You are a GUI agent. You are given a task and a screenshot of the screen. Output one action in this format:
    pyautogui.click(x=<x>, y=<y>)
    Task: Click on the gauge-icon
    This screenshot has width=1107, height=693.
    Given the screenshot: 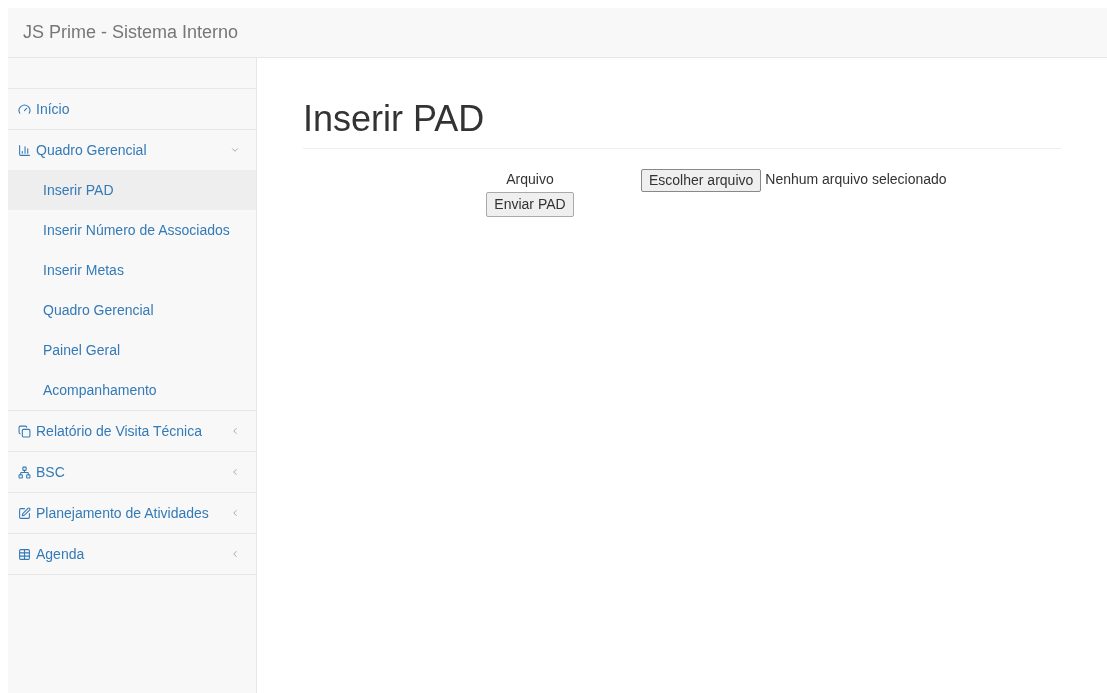 What is the action you would take?
    pyautogui.click(x=24, y=109)
    